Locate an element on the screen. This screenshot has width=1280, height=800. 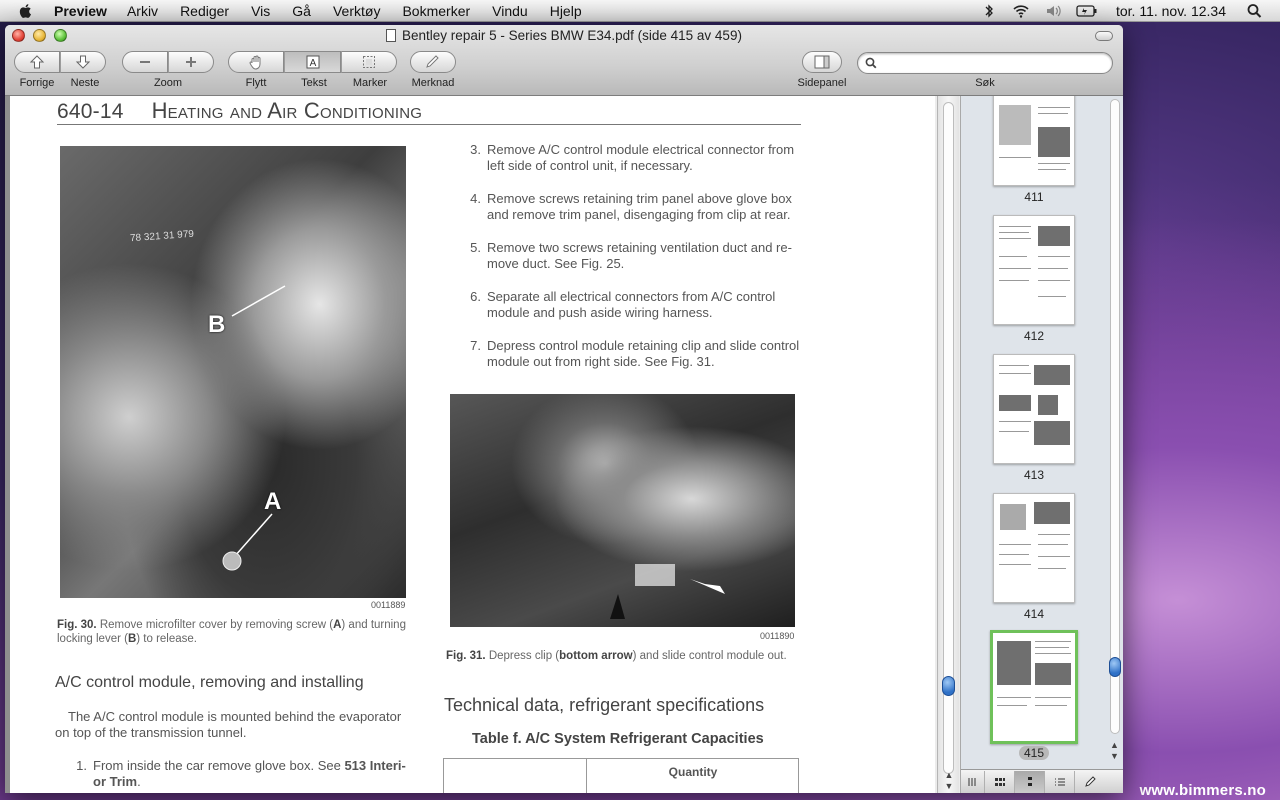
search-input is located at coordinates (994, 63).